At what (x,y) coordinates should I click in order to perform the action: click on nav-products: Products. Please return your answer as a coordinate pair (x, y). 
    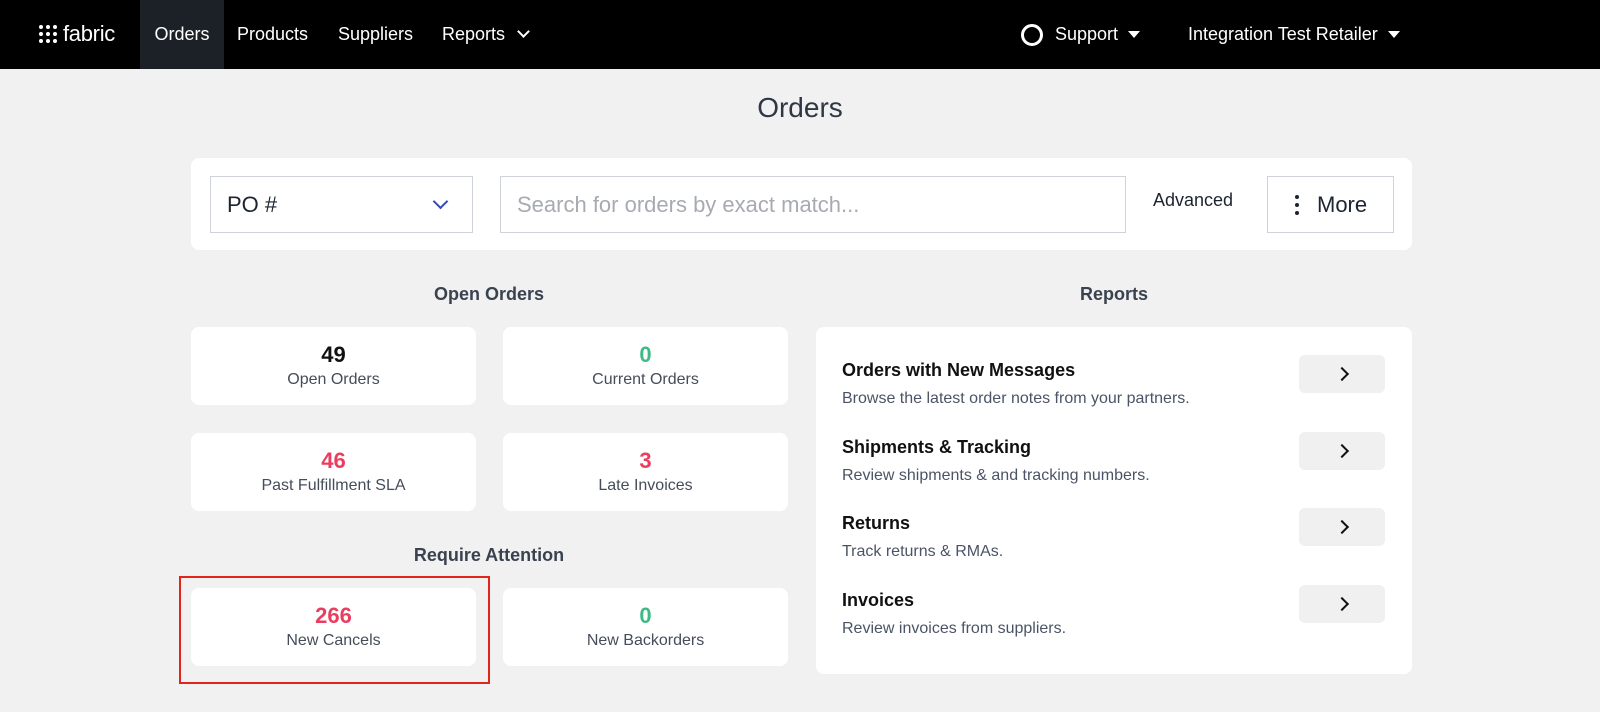
    Looking at the image, I should click on (272, 34).